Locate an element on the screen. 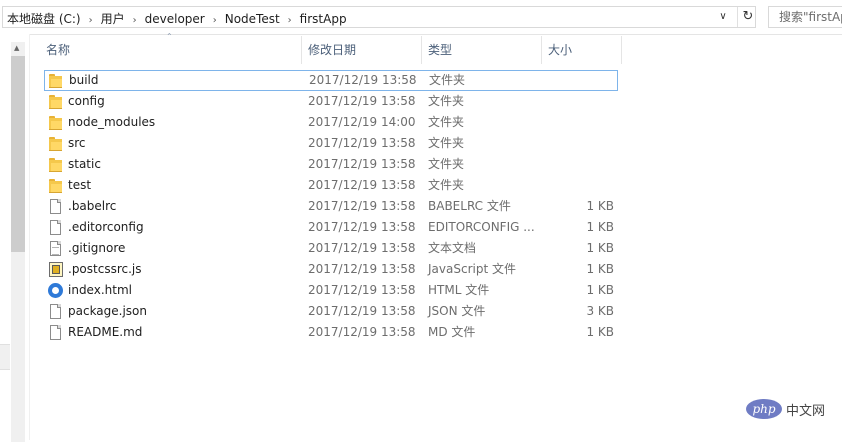 The width and height of the screenshot is (842, 442). refresh-icon: ↻ is located at coordinates (747, 17).